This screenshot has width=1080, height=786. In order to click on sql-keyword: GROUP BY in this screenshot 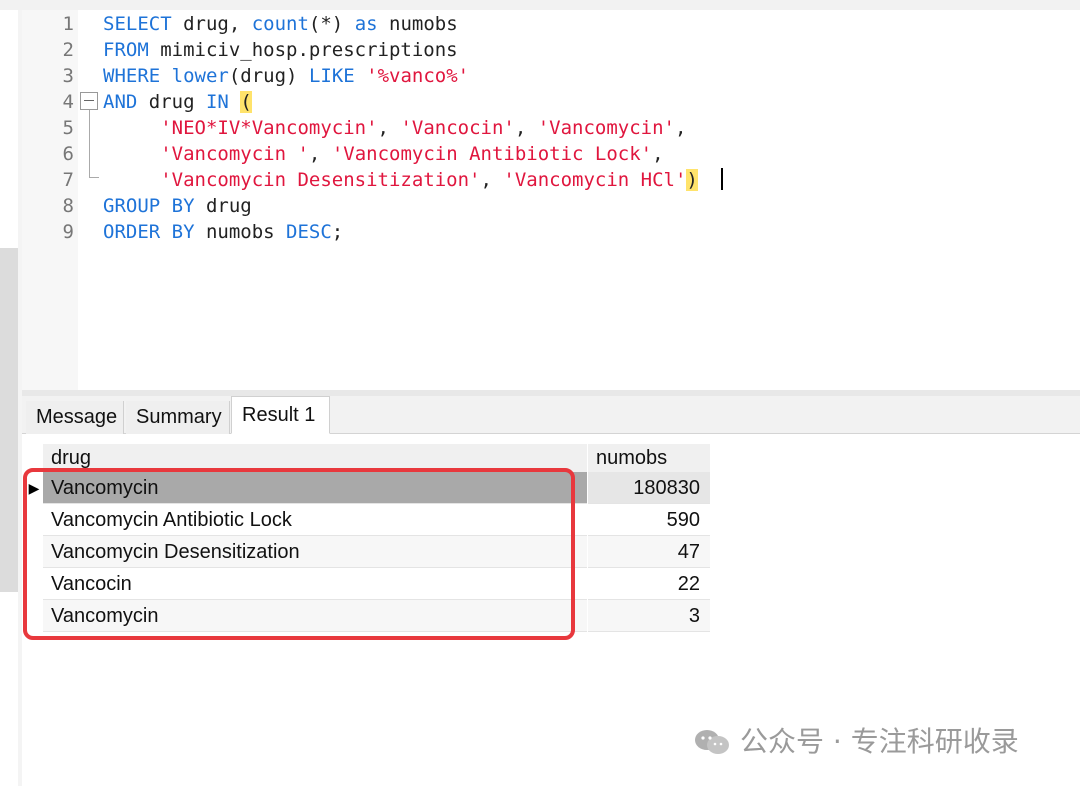, I will do `click(149, 206)`.